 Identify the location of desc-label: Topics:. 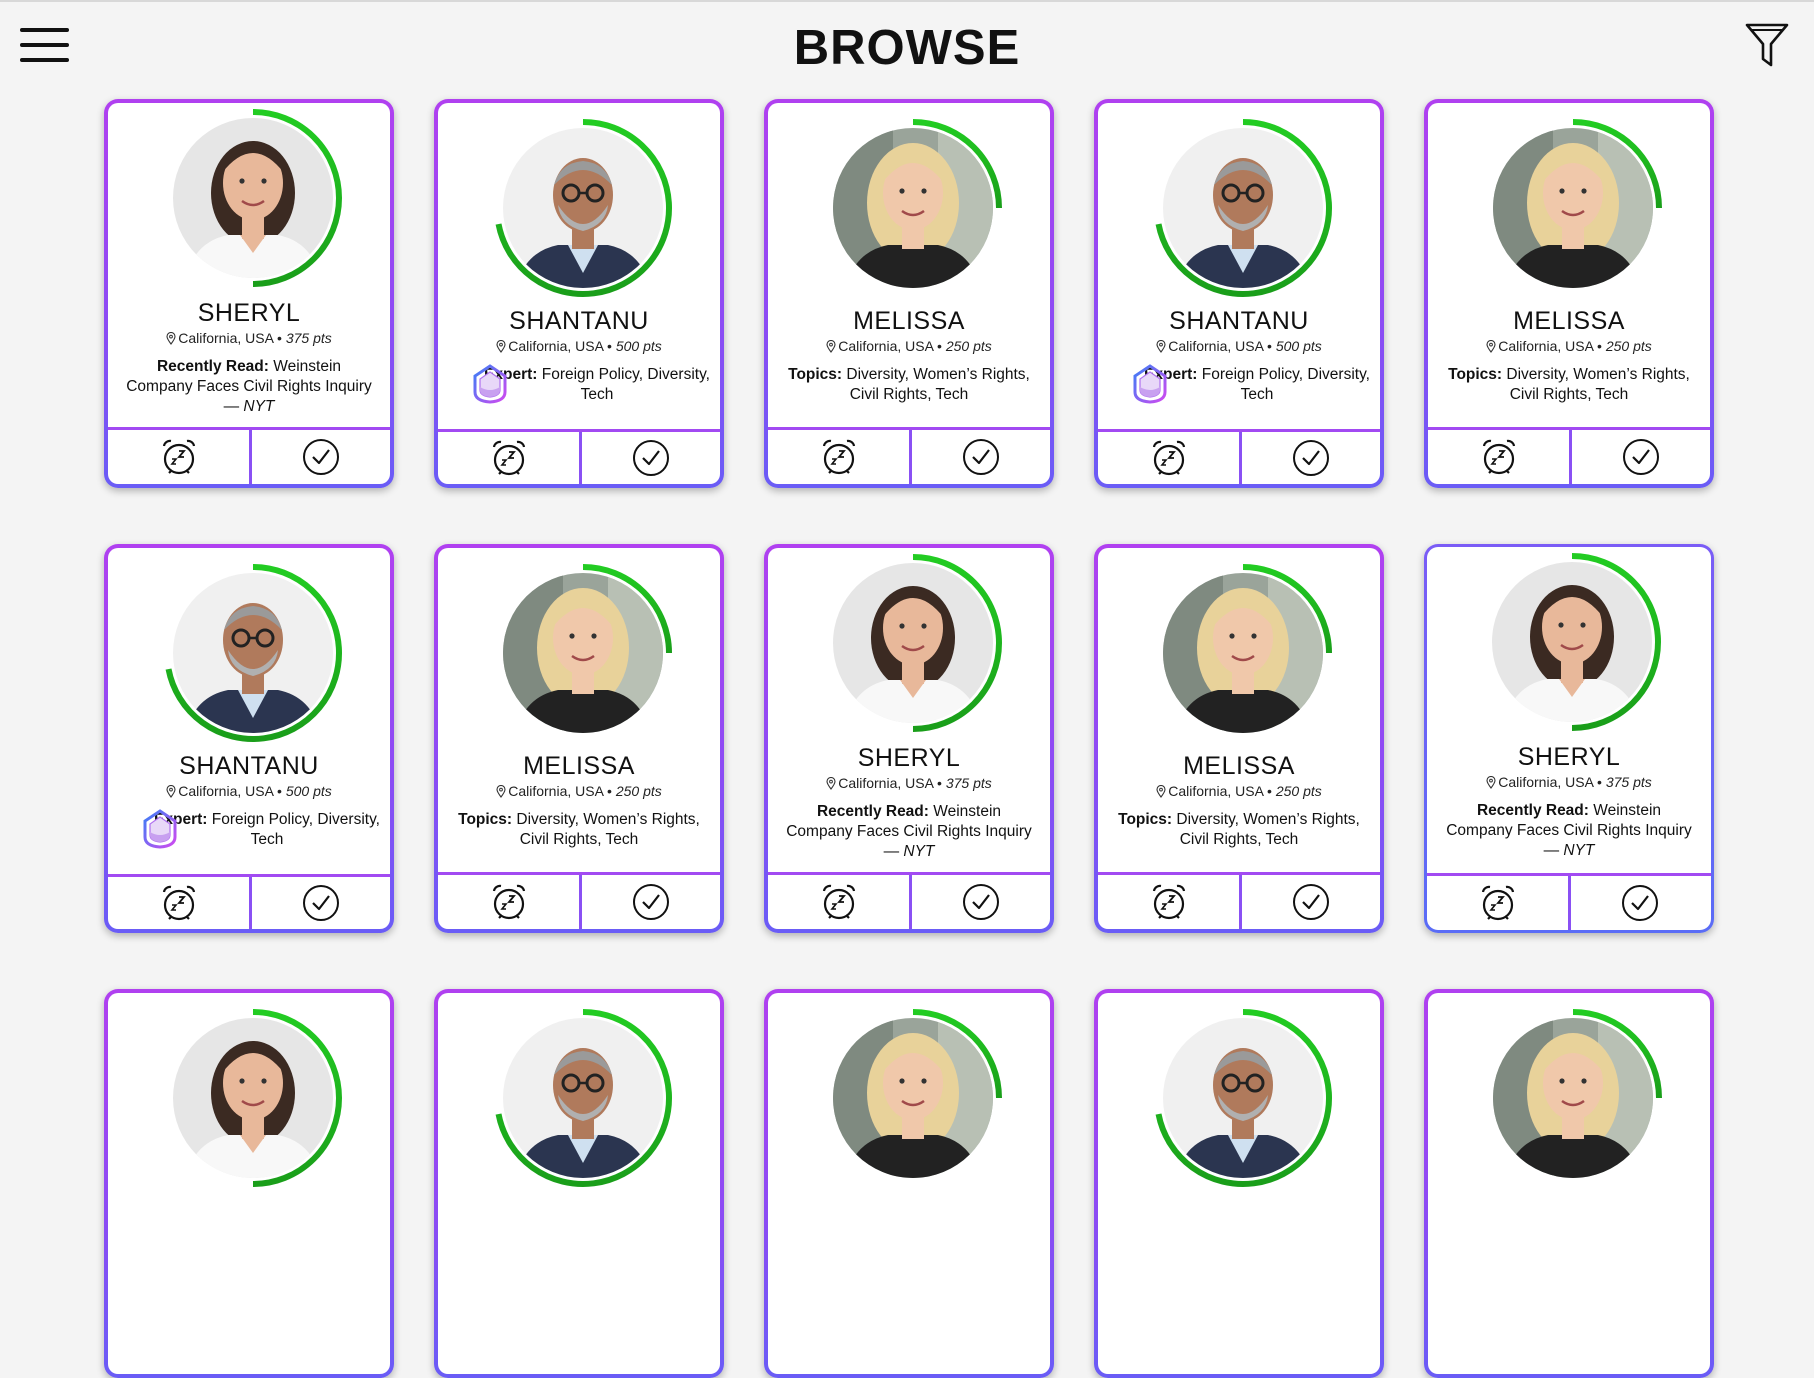
(1145, 819).